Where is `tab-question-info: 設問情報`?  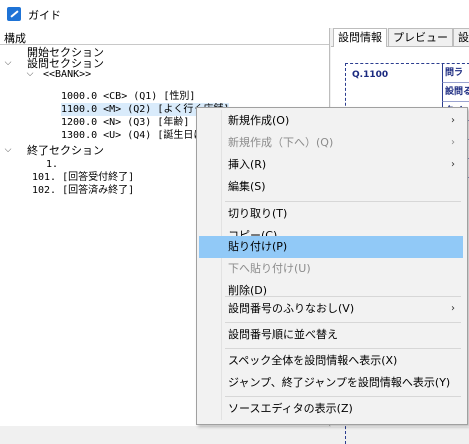
tab-question-info: 設問情報 is located at coordinates (360, 37).